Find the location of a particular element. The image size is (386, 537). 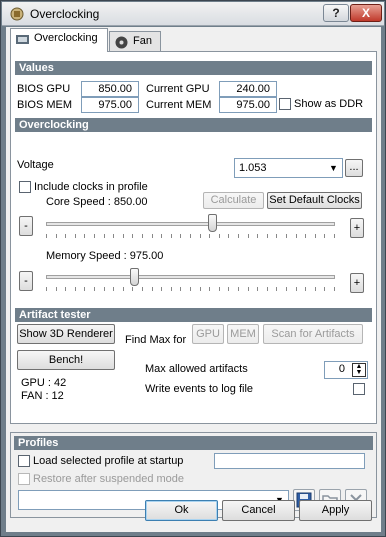

core-slider-track is located at coordinates (190, 224).